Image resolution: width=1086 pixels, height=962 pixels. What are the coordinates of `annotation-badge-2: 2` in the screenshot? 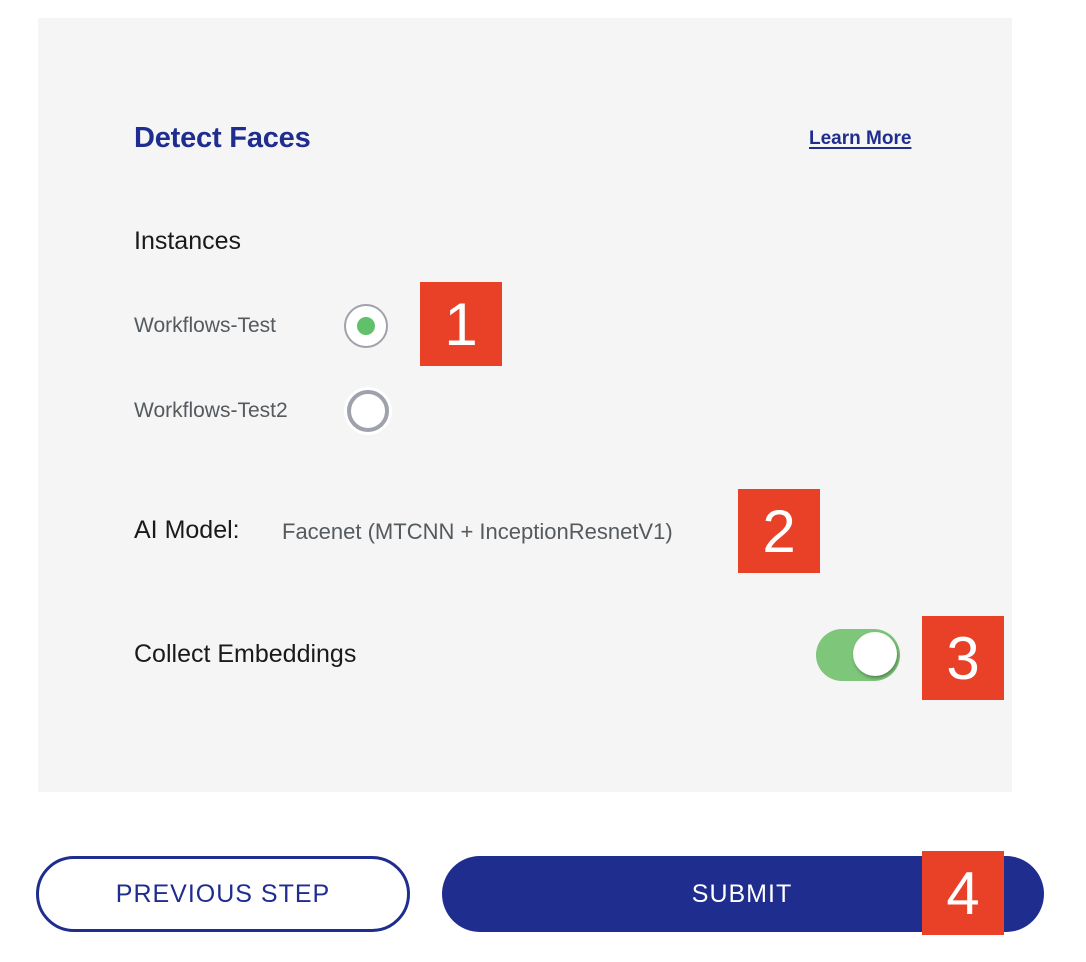 It's located at (779, 531).